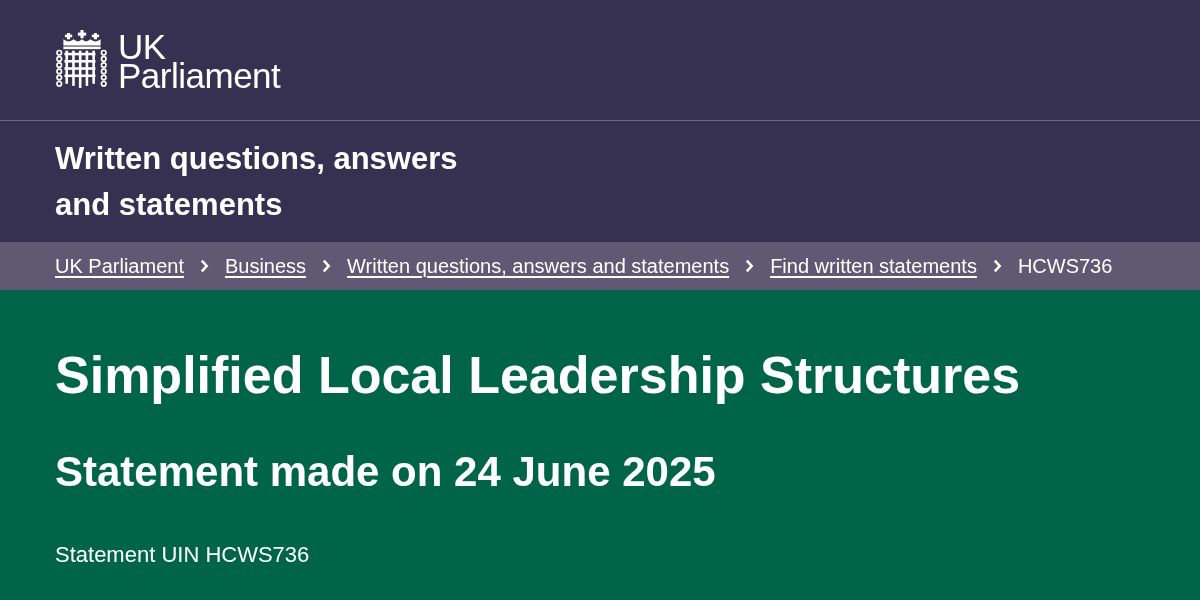 The width and height of the screenshot is (1200, 600). I want to click on breadcrumb-link: Find written statements, so click(873, 266).